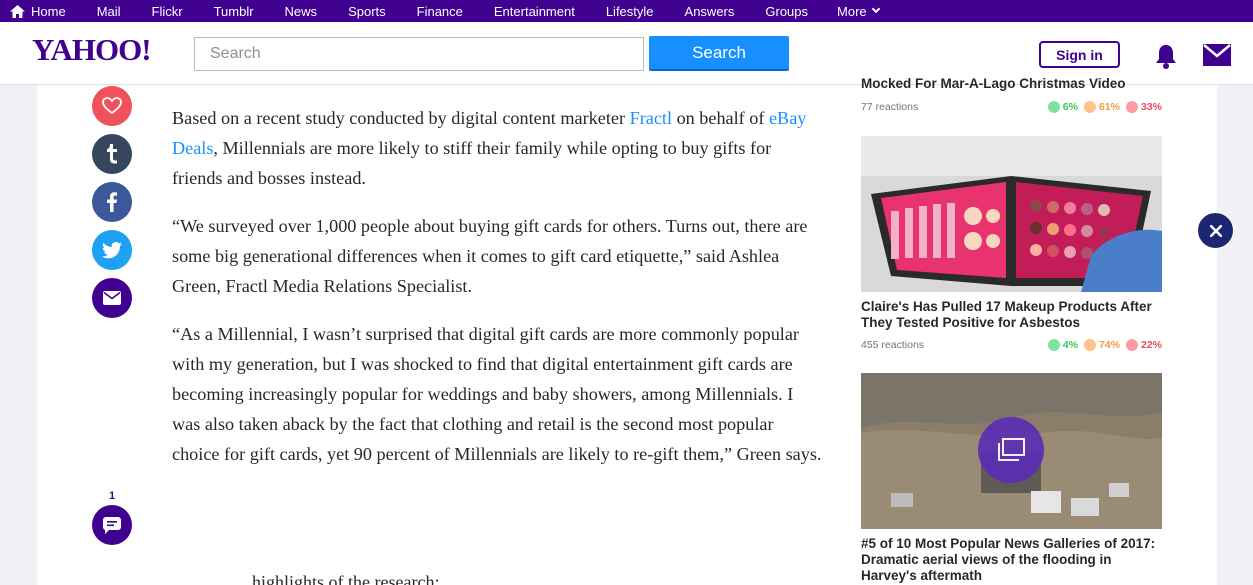 This screenshot has height=585, width=1253. What do you see at coordinates (301, 11) in the screenshot?
I see `nav-news: News` at bounding box center [301, 11].